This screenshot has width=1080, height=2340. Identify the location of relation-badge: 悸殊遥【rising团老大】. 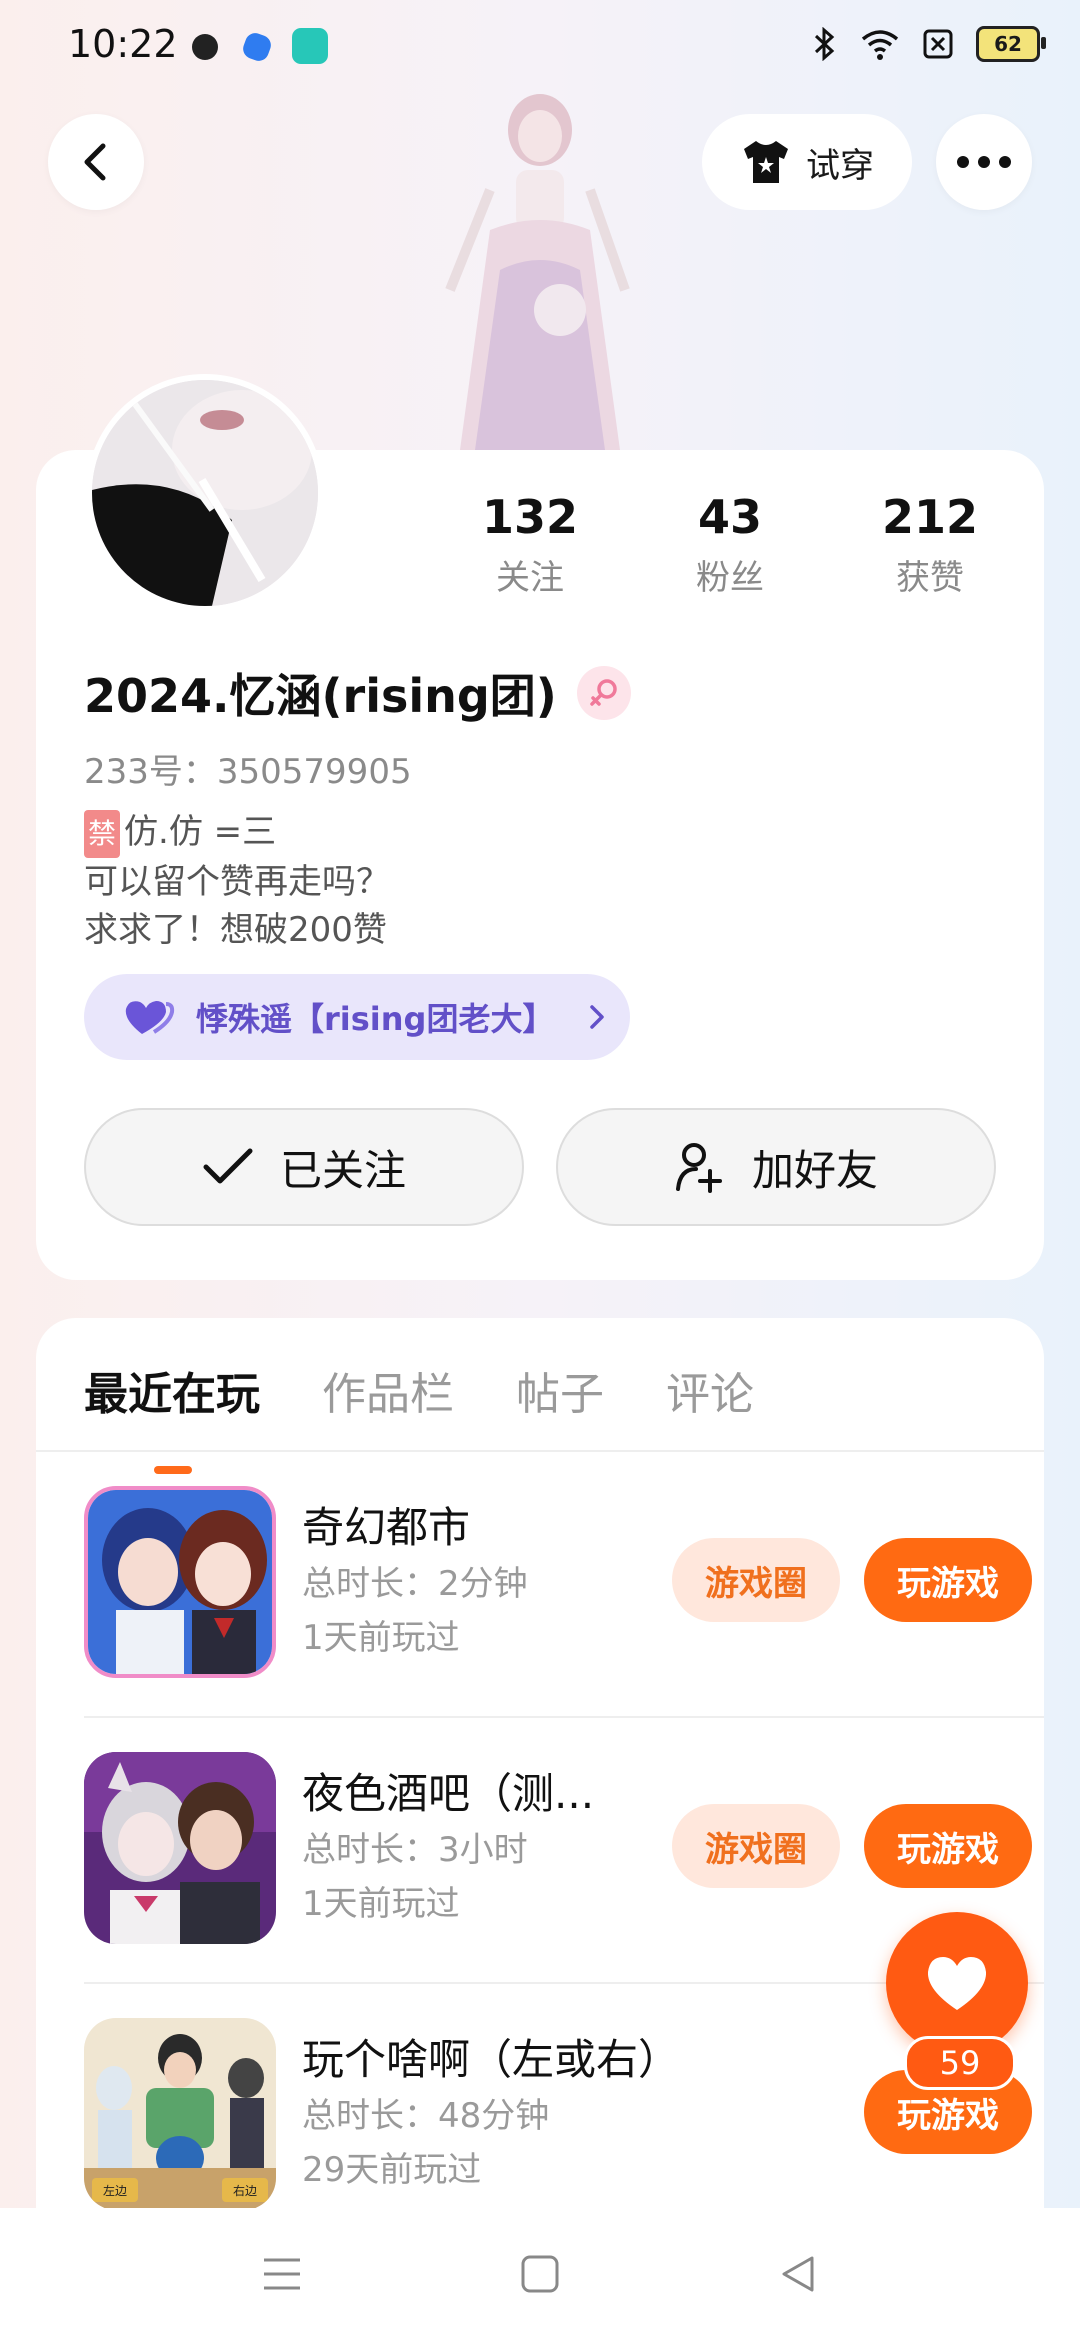
(357, 1017).